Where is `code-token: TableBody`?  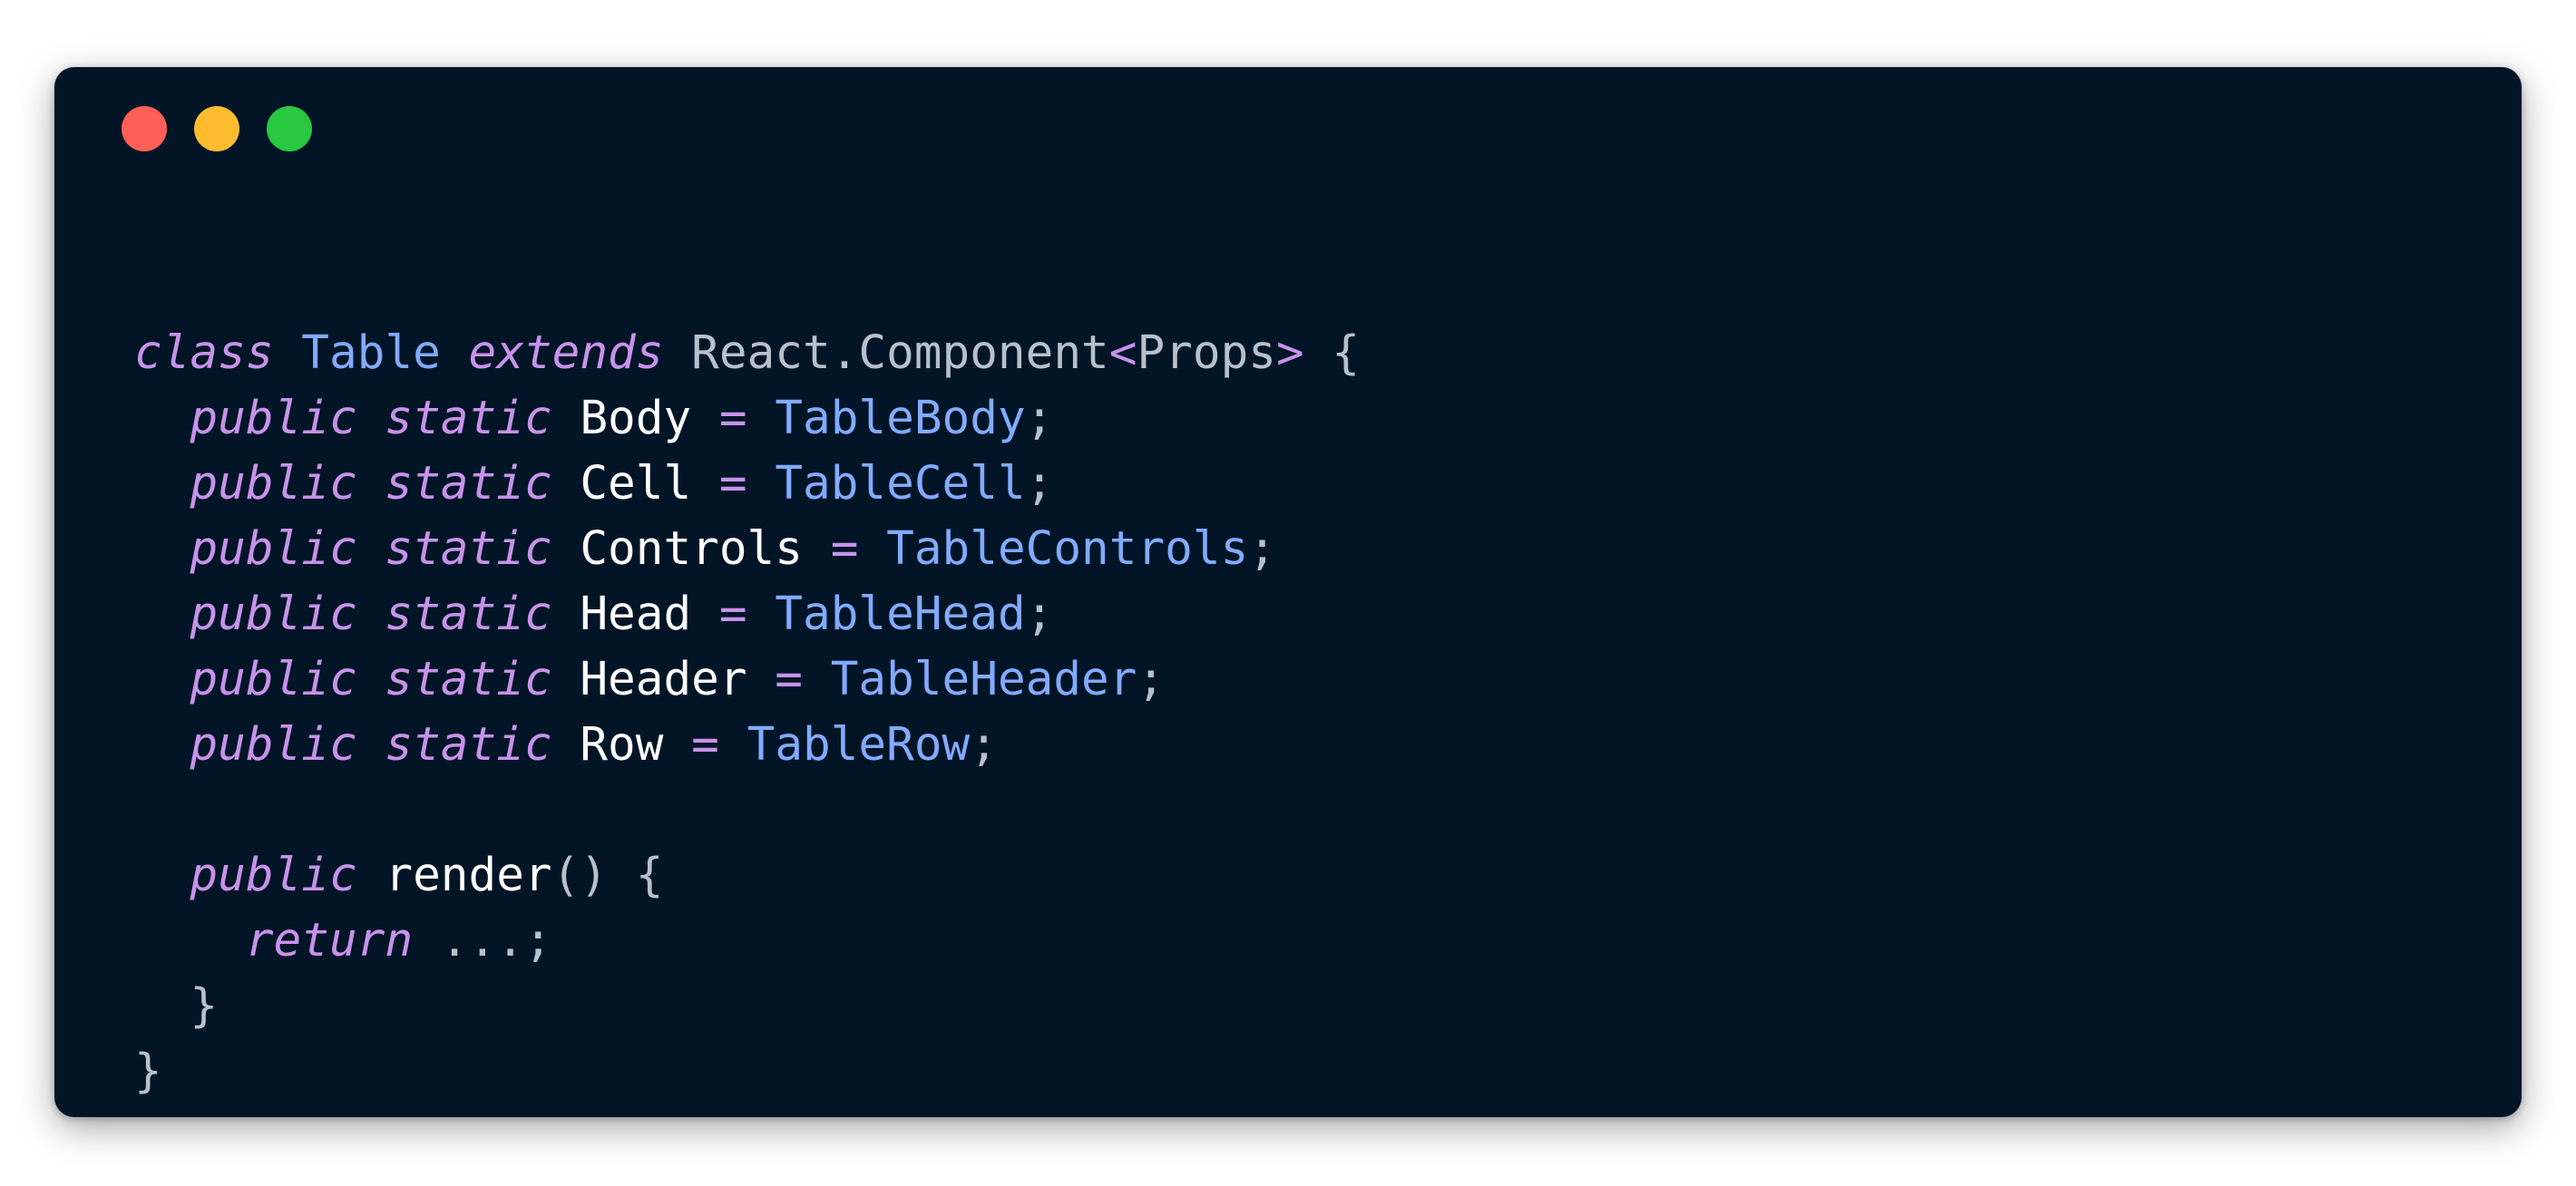 code-token: TableBody is located at coordinates (900, 418).